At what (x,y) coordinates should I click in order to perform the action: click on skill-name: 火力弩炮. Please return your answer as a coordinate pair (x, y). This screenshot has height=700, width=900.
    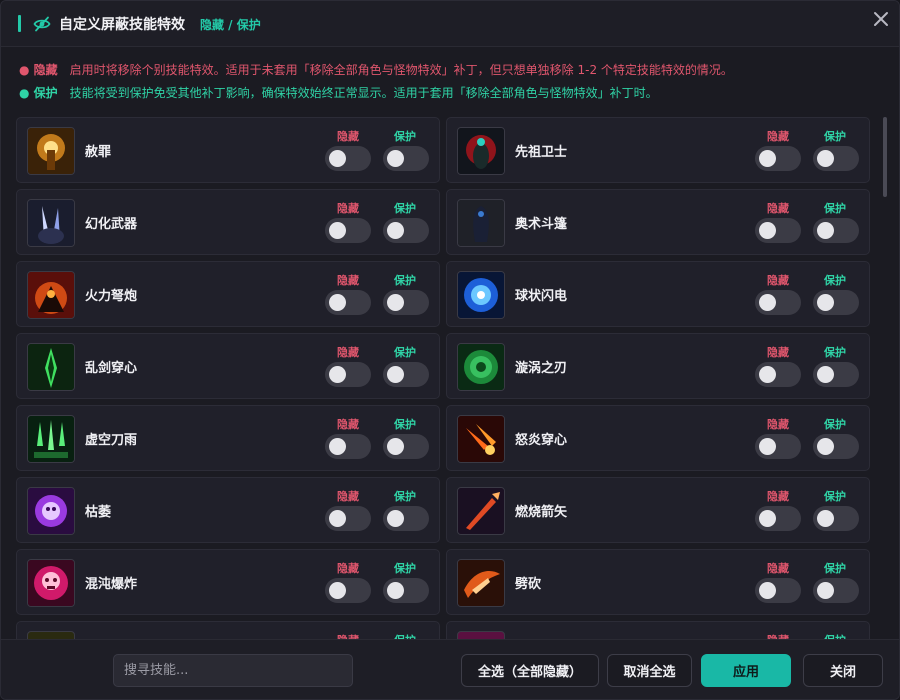
    Looking at the image, I should click on (111, 296).